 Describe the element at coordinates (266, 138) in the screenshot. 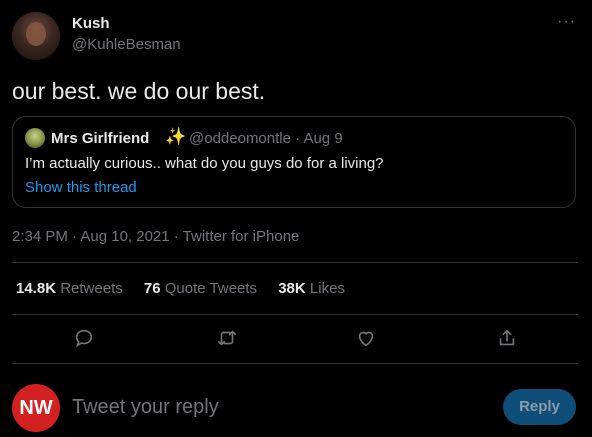

I see `quote-handle-date: @oddeomontle · Aug 9` at that location.